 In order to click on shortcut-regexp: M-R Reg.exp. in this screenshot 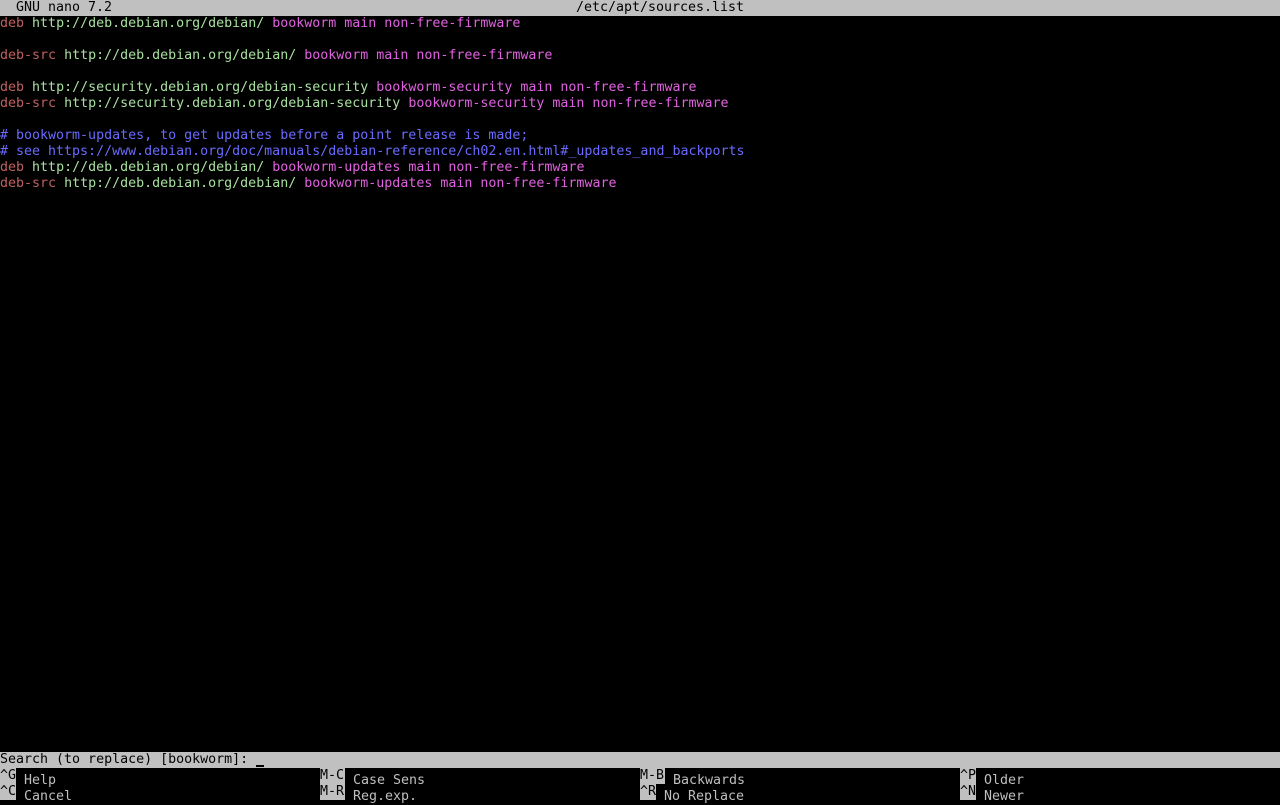, I will do `click(368, 794)`.